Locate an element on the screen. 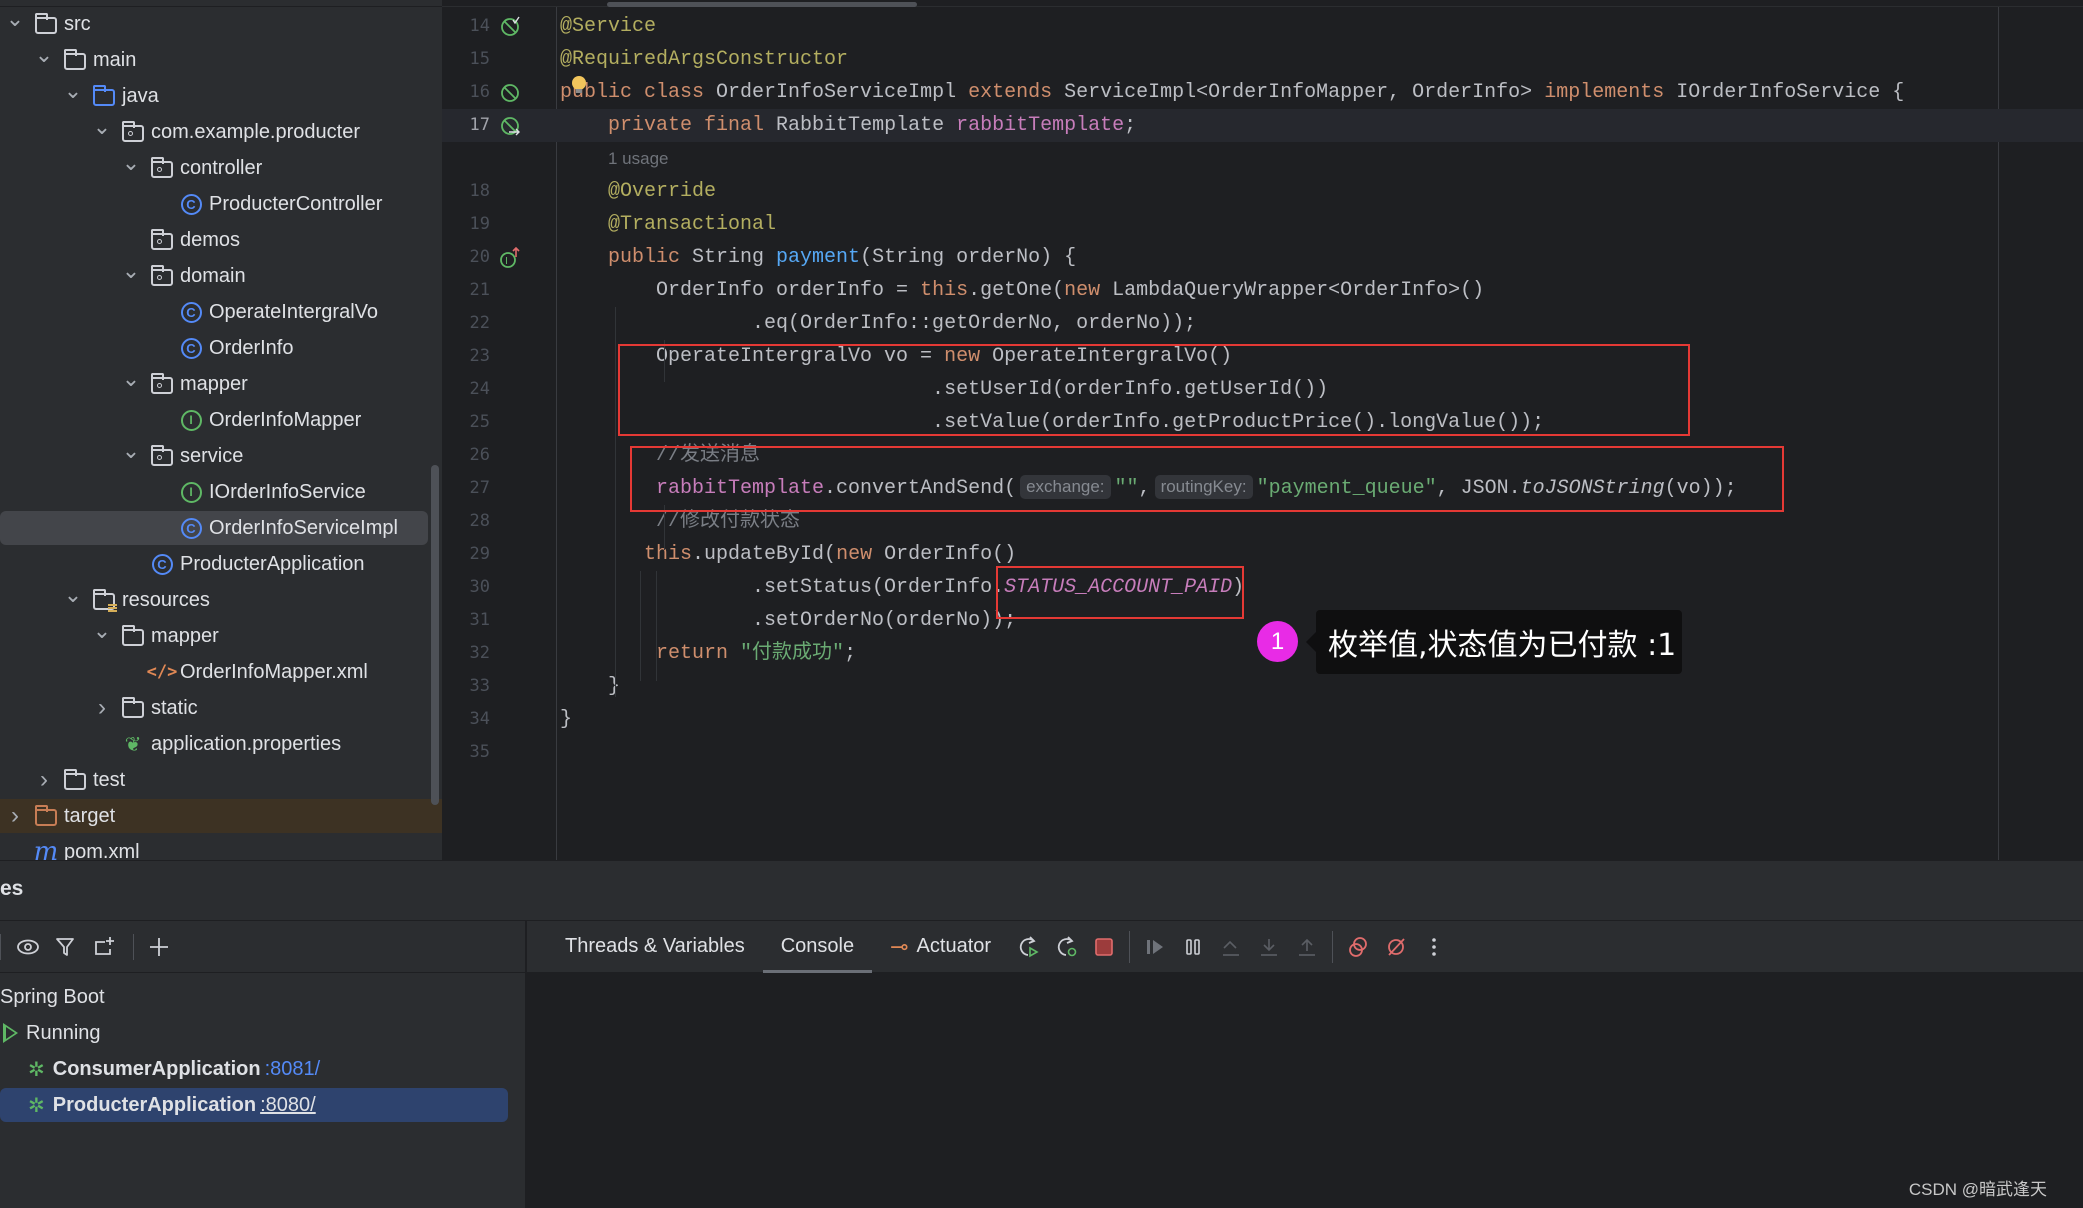 The height and width of the screenshot is (1208, 2083). folder-icon is located at coordinates (133, 635).